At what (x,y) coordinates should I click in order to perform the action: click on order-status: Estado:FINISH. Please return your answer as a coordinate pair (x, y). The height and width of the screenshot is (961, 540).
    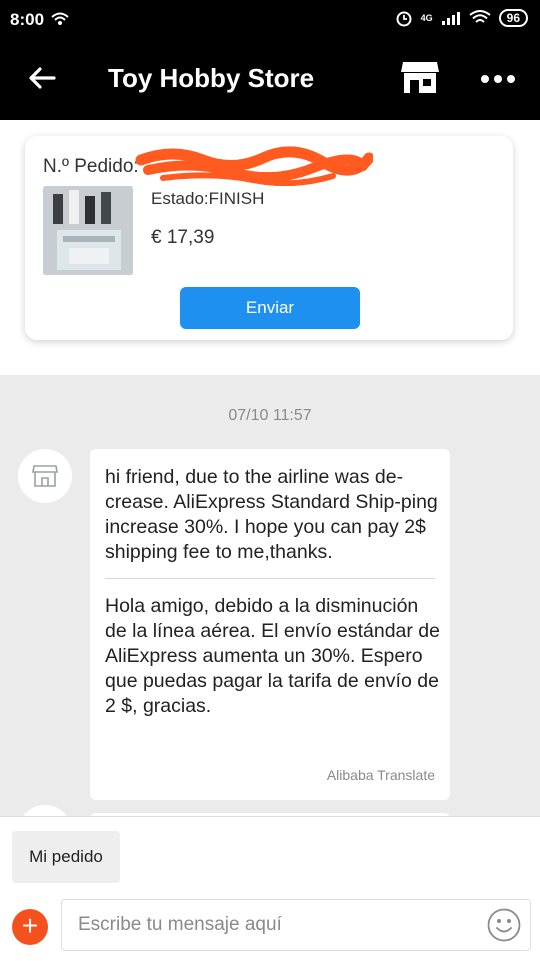
    Looking at the image, I should click on (208, 198).